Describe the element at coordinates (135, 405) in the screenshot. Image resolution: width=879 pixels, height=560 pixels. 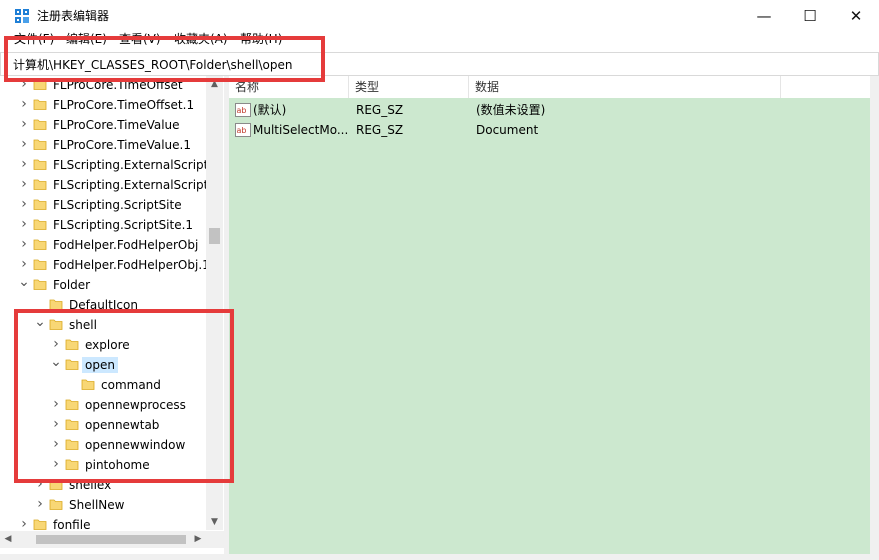
I see `tree-item-label: opennewprocess` at that location.